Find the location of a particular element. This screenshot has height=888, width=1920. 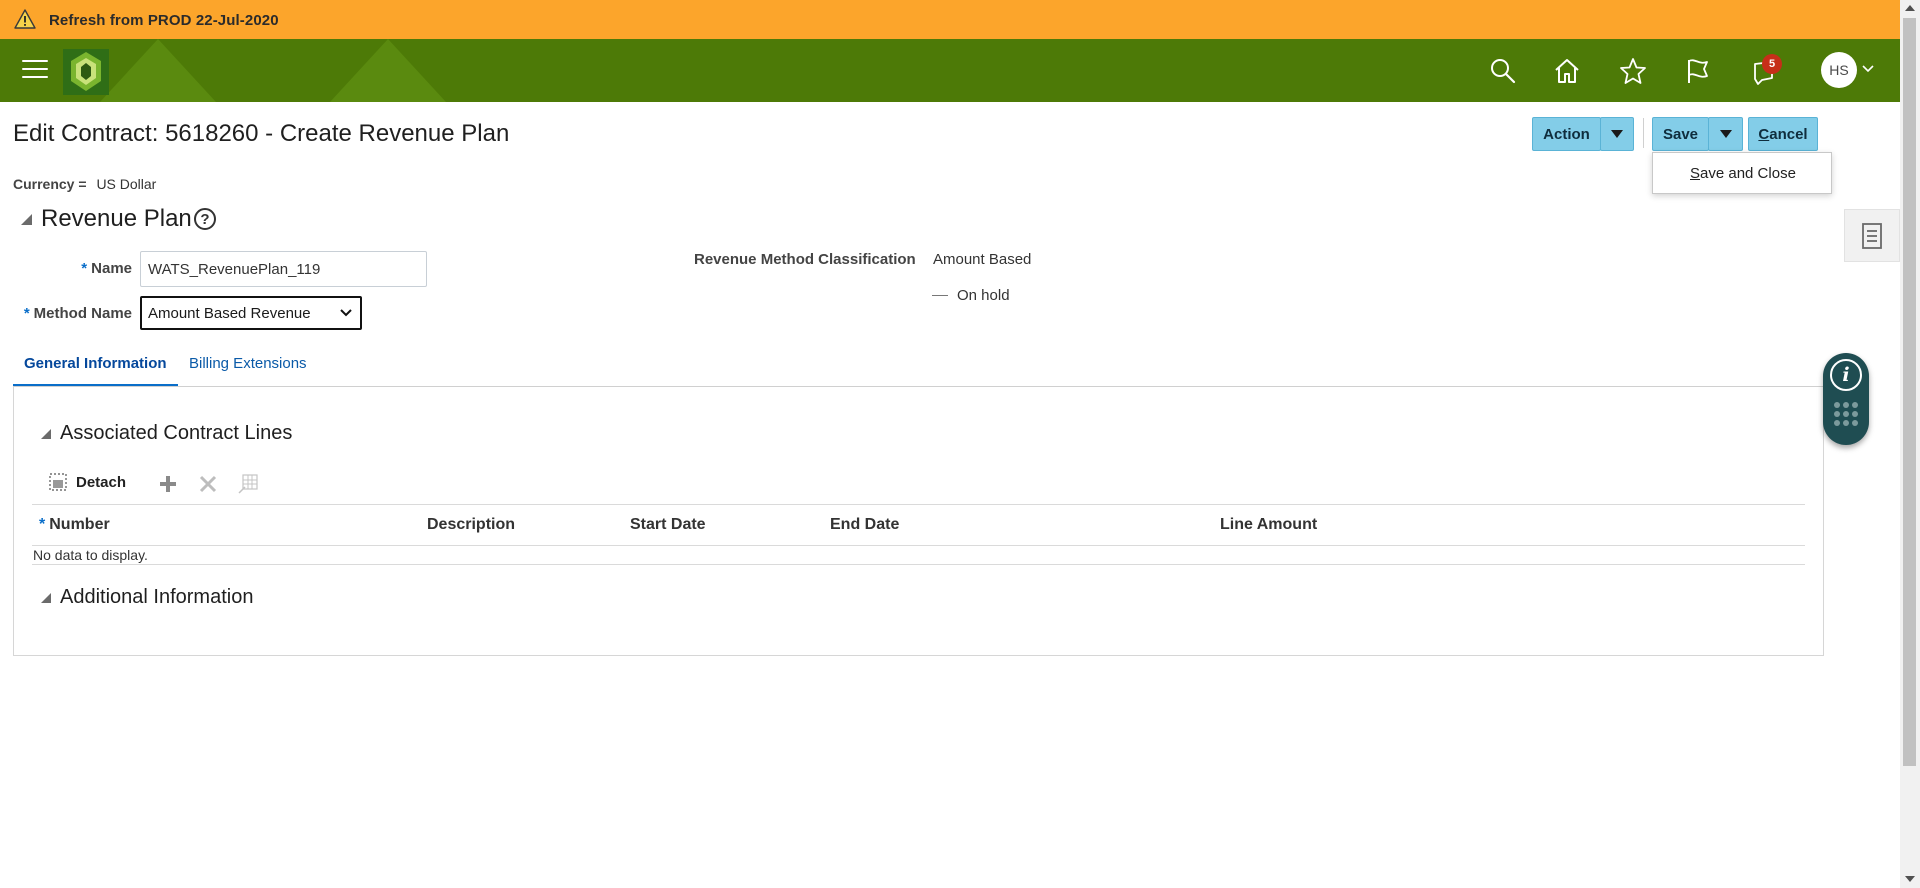

cancel-button: Cancel is located at coordinates (1783, 134).